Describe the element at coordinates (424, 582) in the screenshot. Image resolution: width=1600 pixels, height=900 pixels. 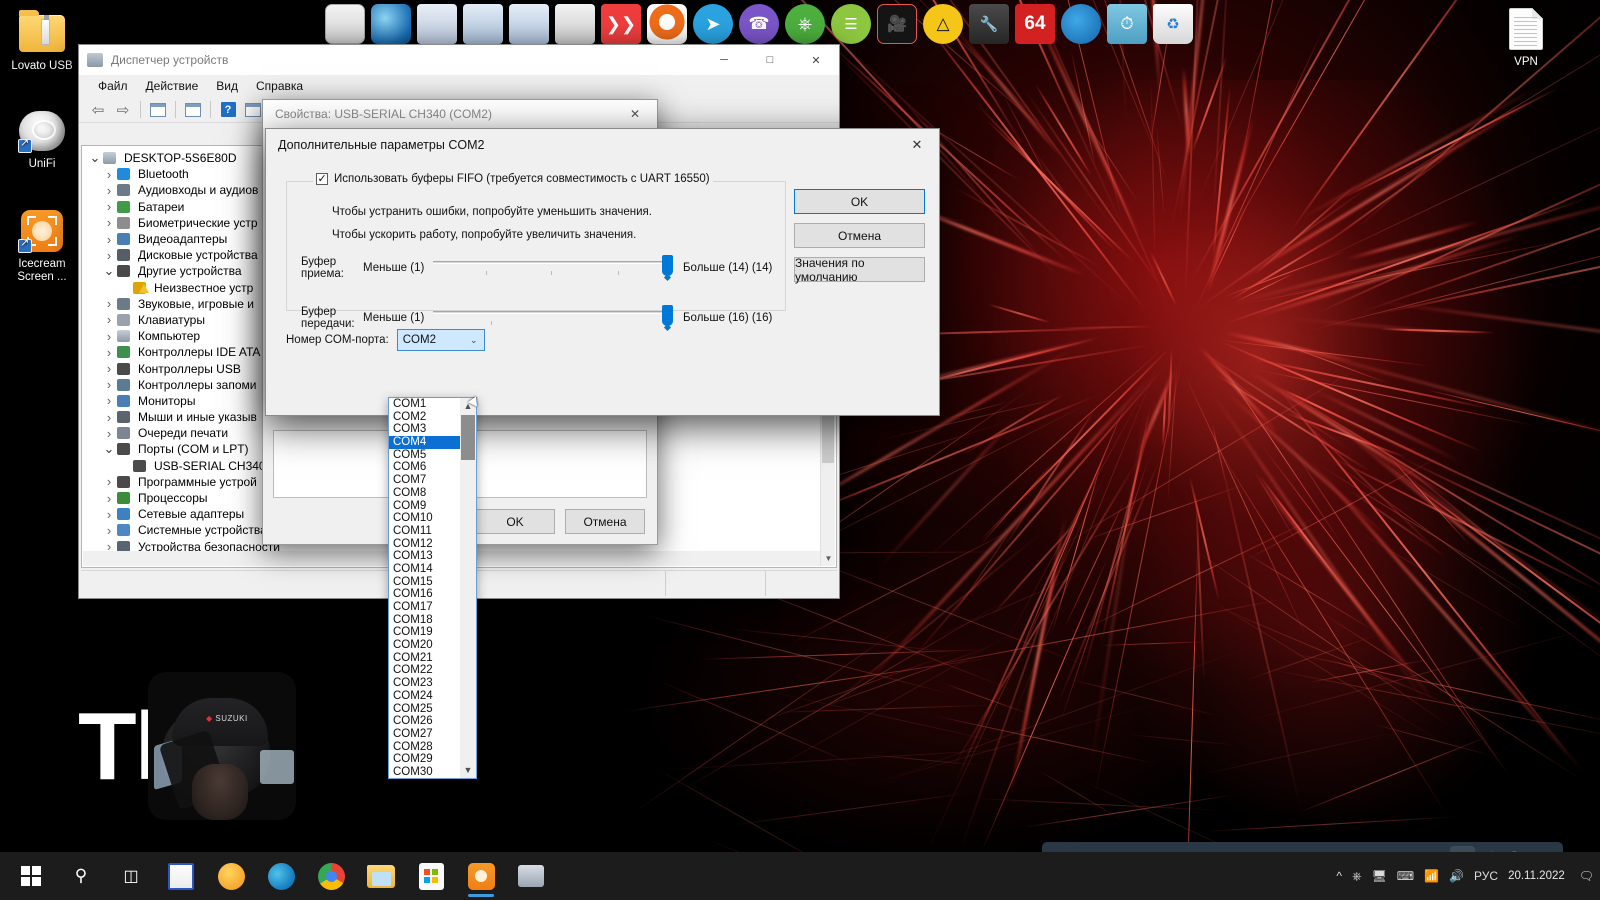
I see `com-port-option: COM15` at that location.